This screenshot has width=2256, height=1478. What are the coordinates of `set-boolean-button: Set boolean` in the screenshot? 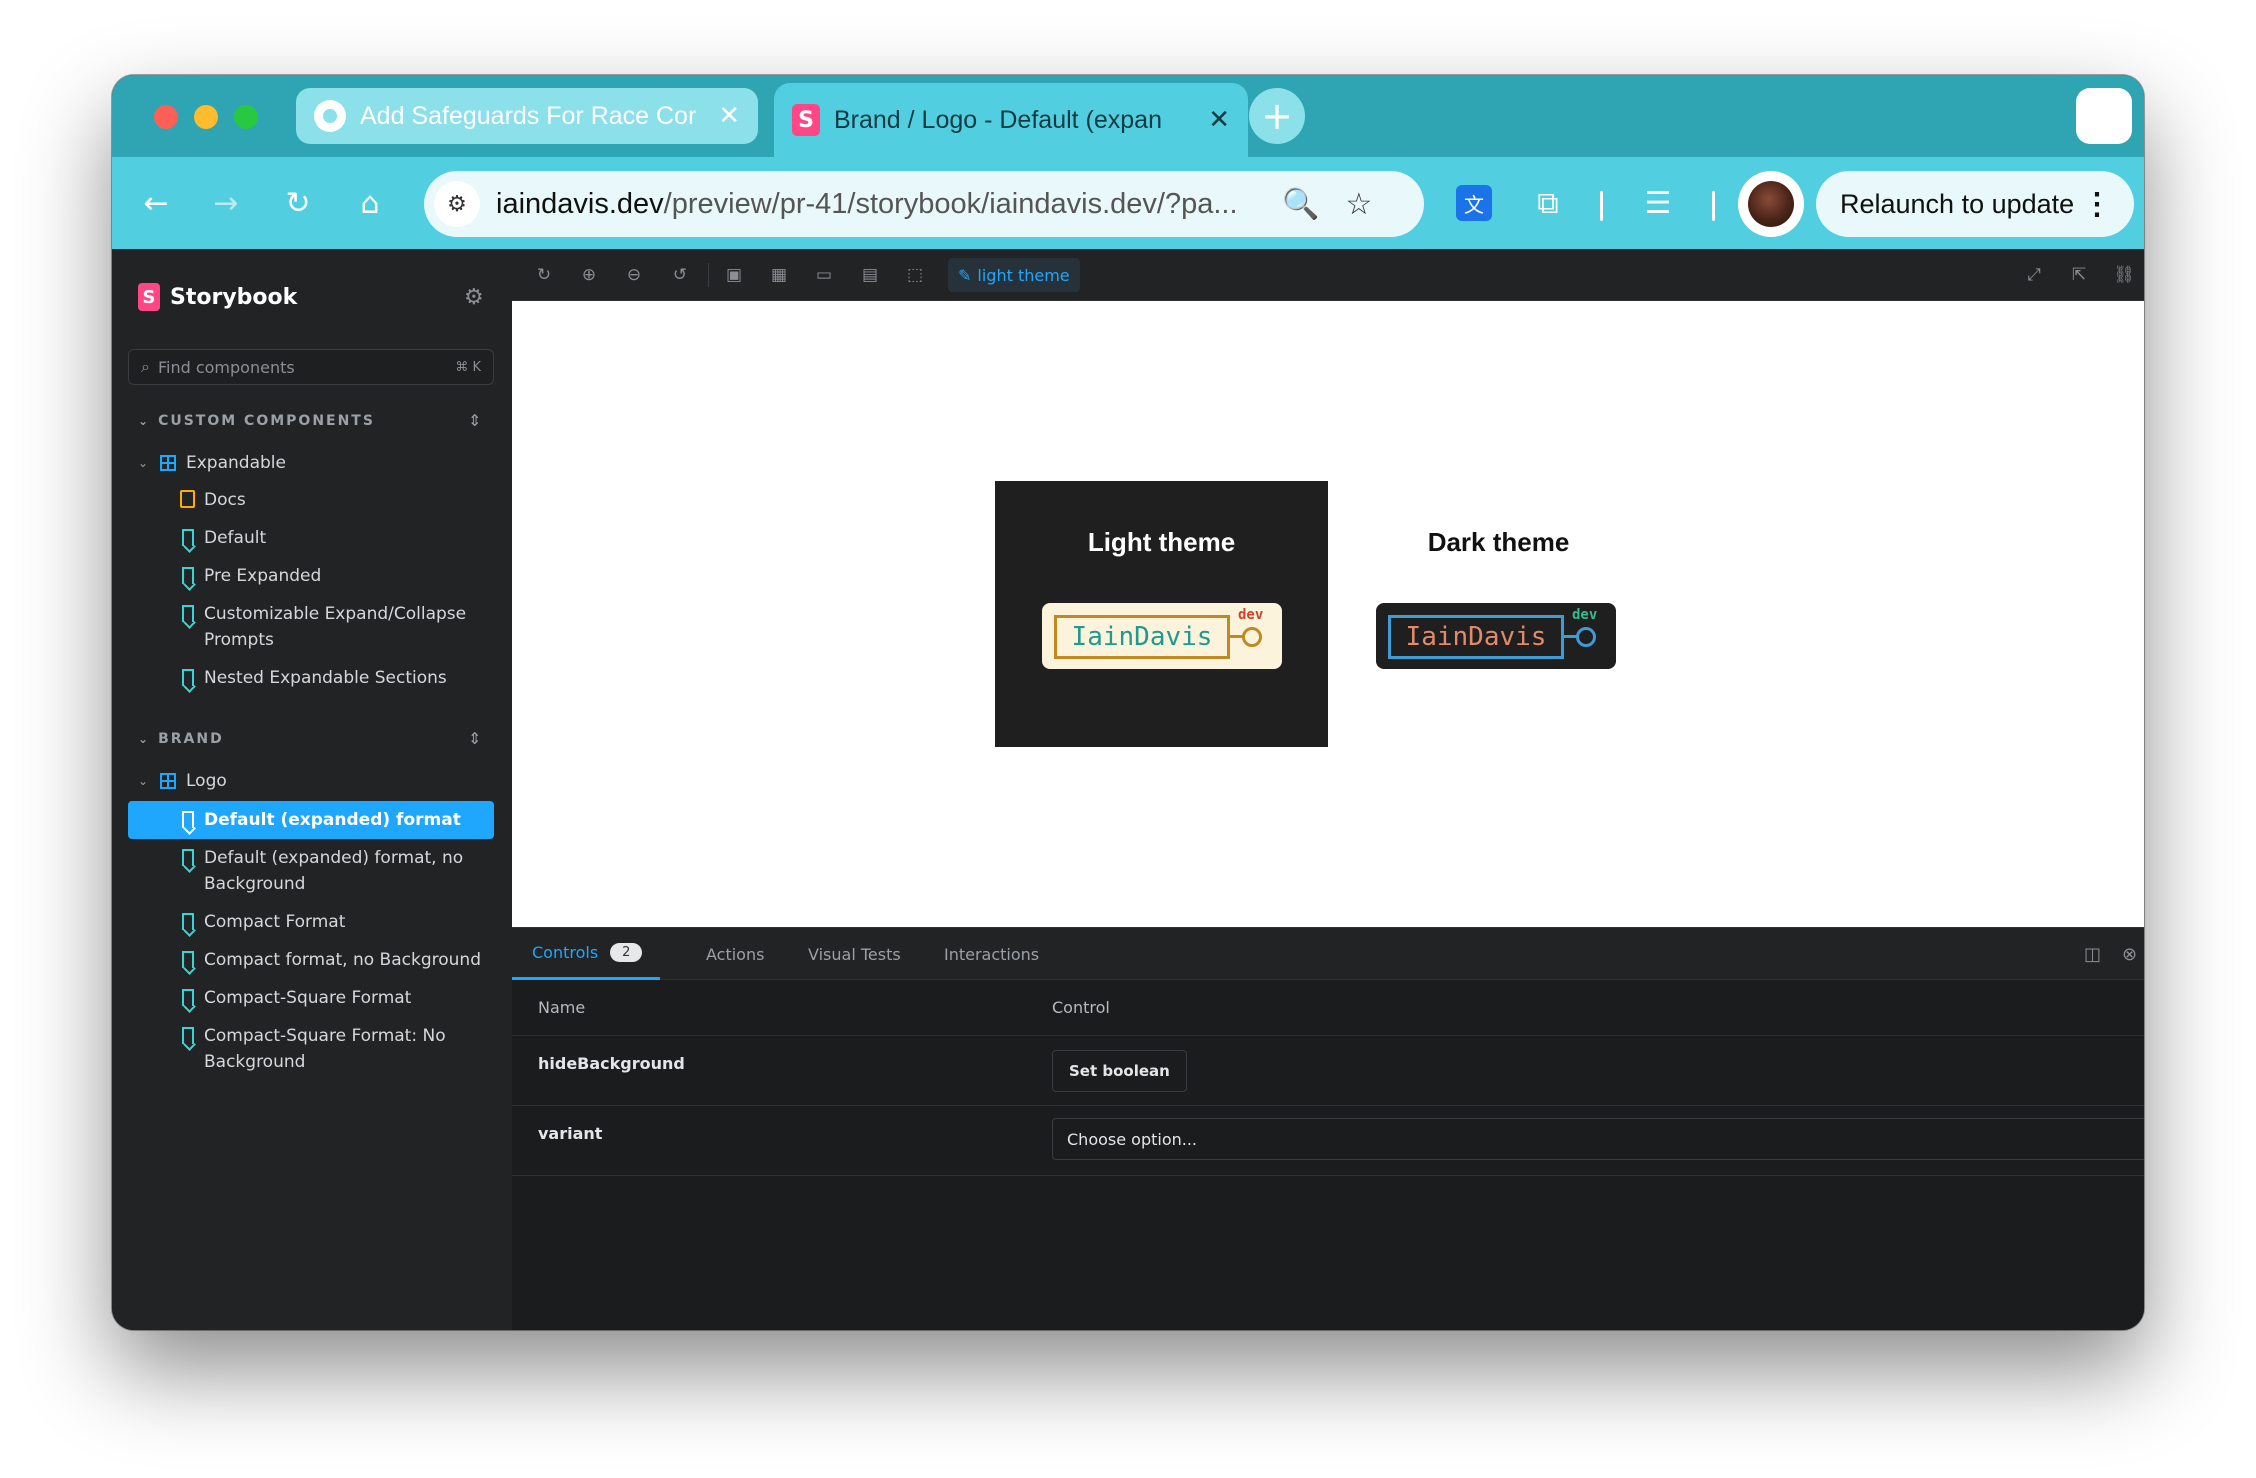 It's located at (1119, 1071).